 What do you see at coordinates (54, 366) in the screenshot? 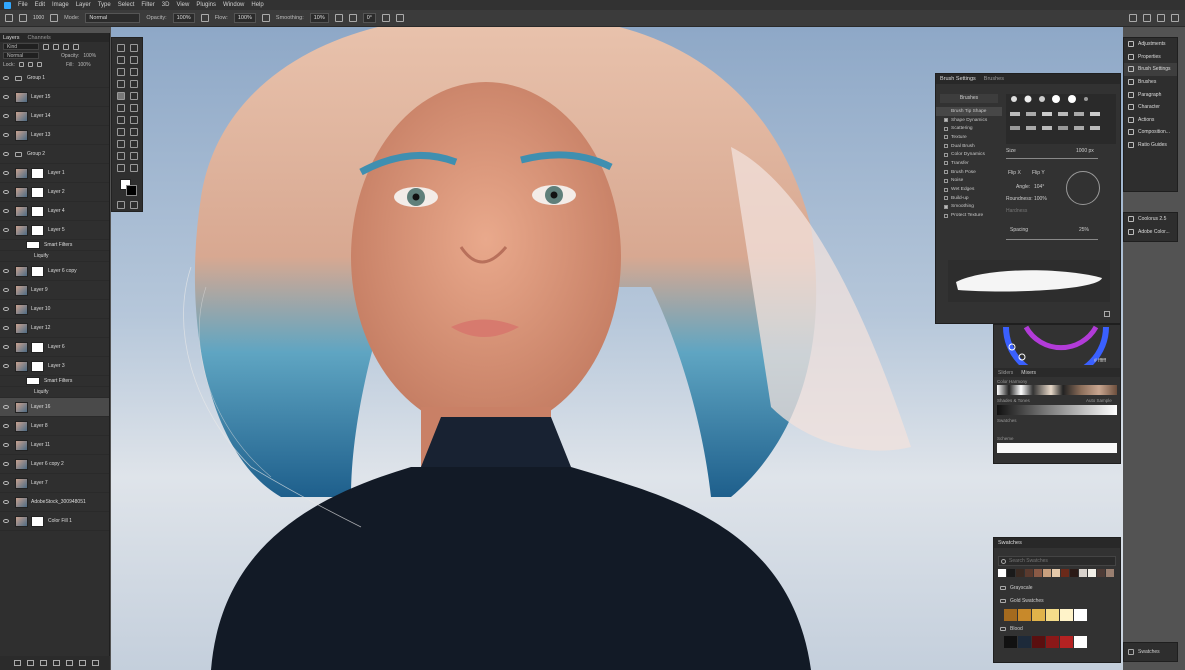
I see `layer-row: Layer 3` at bounding box center [54, 366].